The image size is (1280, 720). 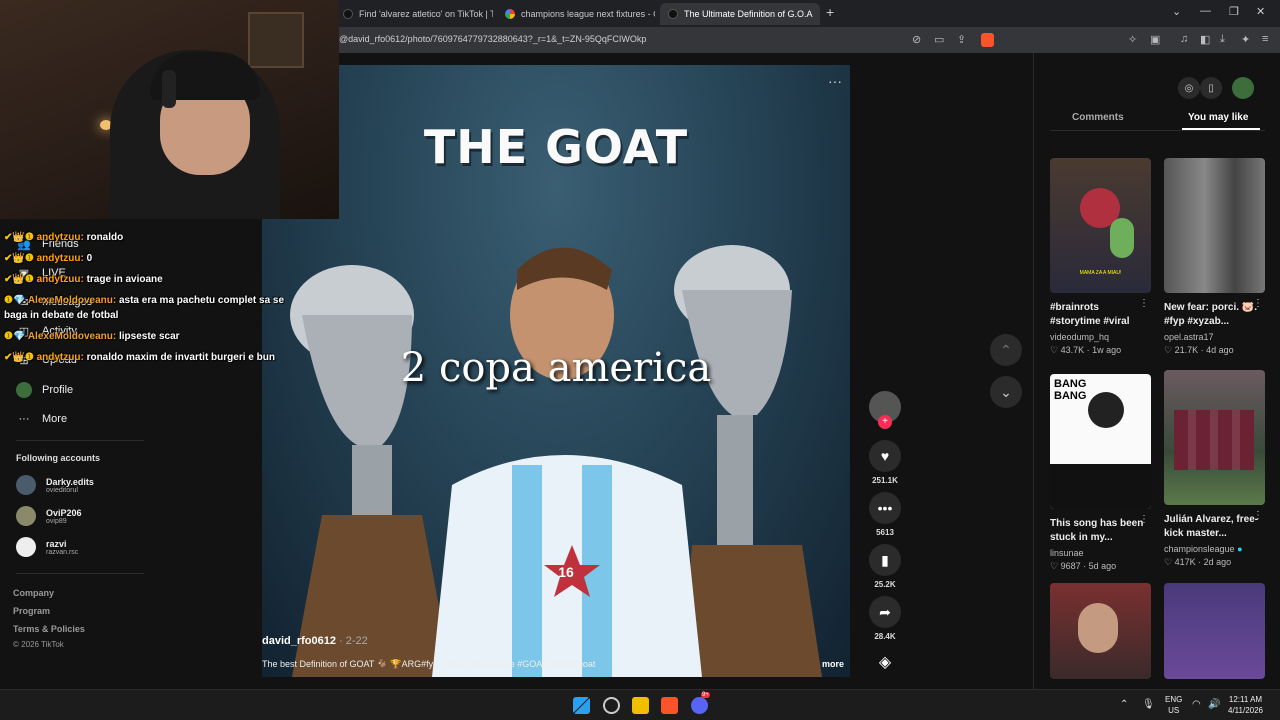 What do you see at coordinates (1100, 225) in the screenshot?
I see `video-thumbnail: MAMA ZA A MIAU!` at bounding box center [1100, 225].